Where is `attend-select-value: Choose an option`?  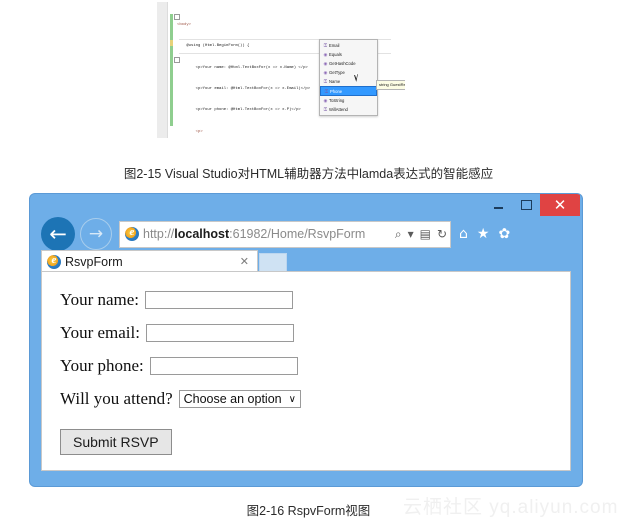
attend-select-value: Choose an option is located at coordinates (232, 399).